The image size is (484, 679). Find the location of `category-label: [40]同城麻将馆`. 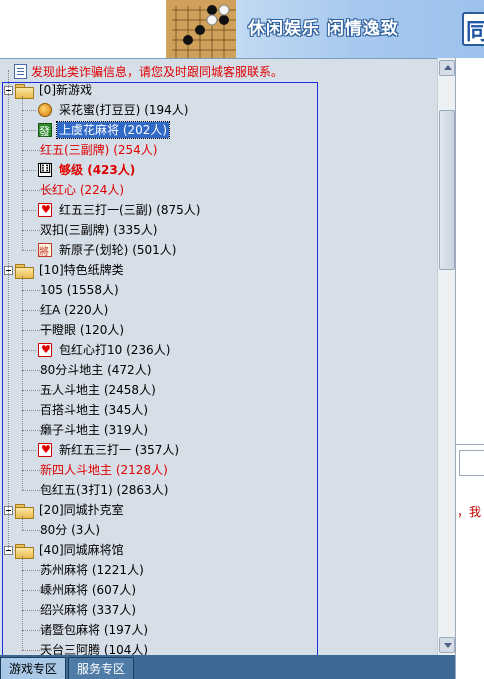

category-label: [40]同城麻将馆 is located at coordinates (81, 550).